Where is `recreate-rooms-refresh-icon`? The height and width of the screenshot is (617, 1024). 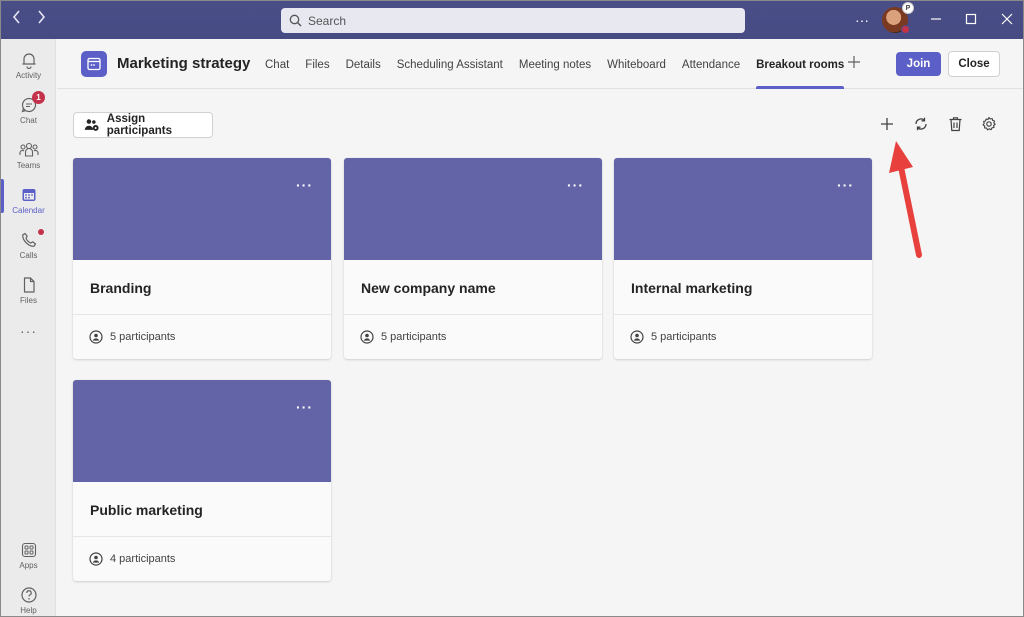
recreate-rooms-refresh-icon is located at coordinates (921, 124).